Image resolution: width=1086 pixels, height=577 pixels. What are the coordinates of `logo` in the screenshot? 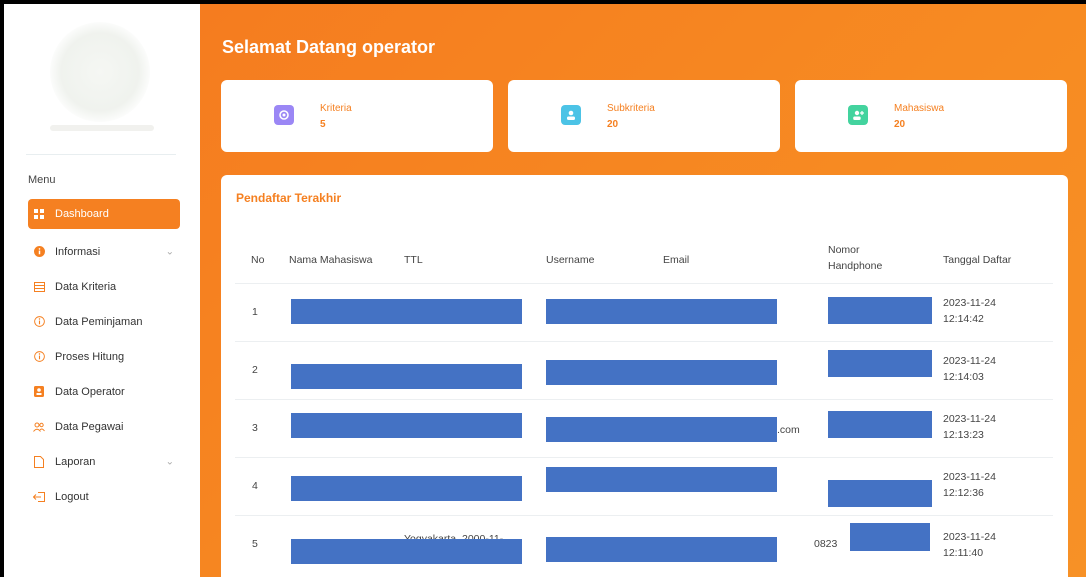 It's located at (100, 72).